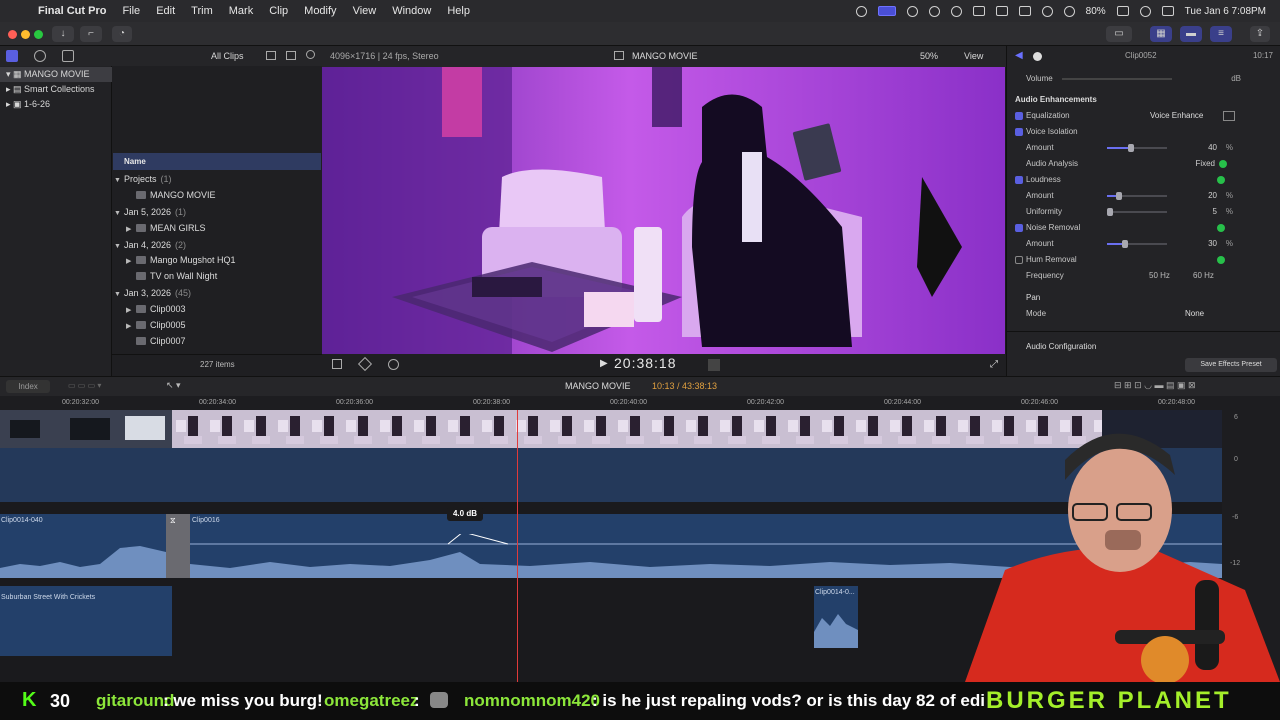  What do you see at coordinates (994, 364) in the screenshot?
I see `fullscreen-icon: ⤢` at bounding box center [994, 364].